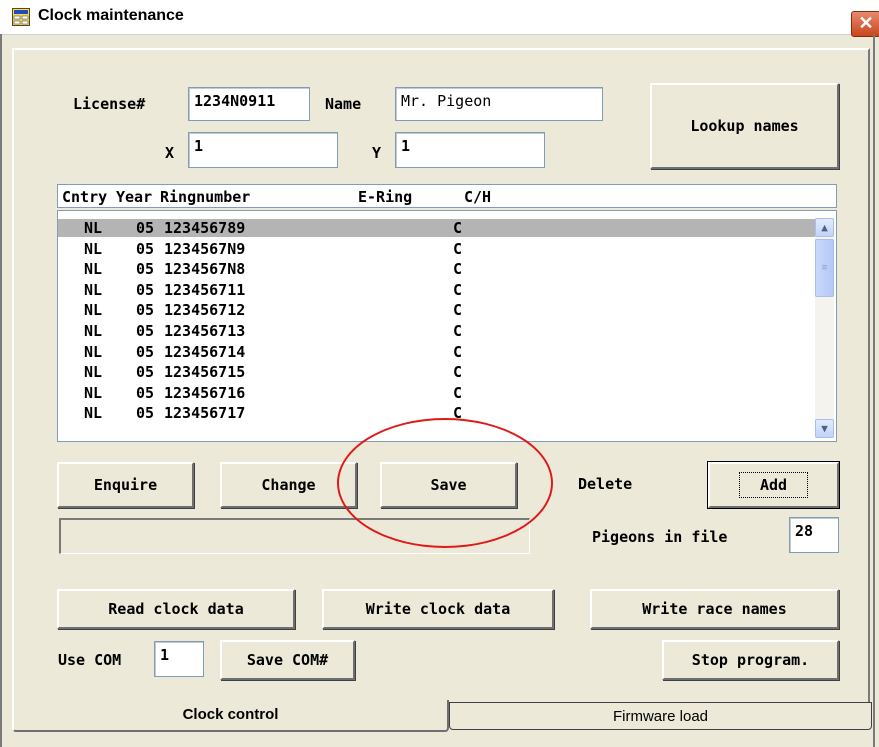 This screenshot has height=747, width=879. What do you see at coordinates (438, 331) in the screenshot?
I see `list-item: NL 05 123456713 C` at bounding box center [438, 331].